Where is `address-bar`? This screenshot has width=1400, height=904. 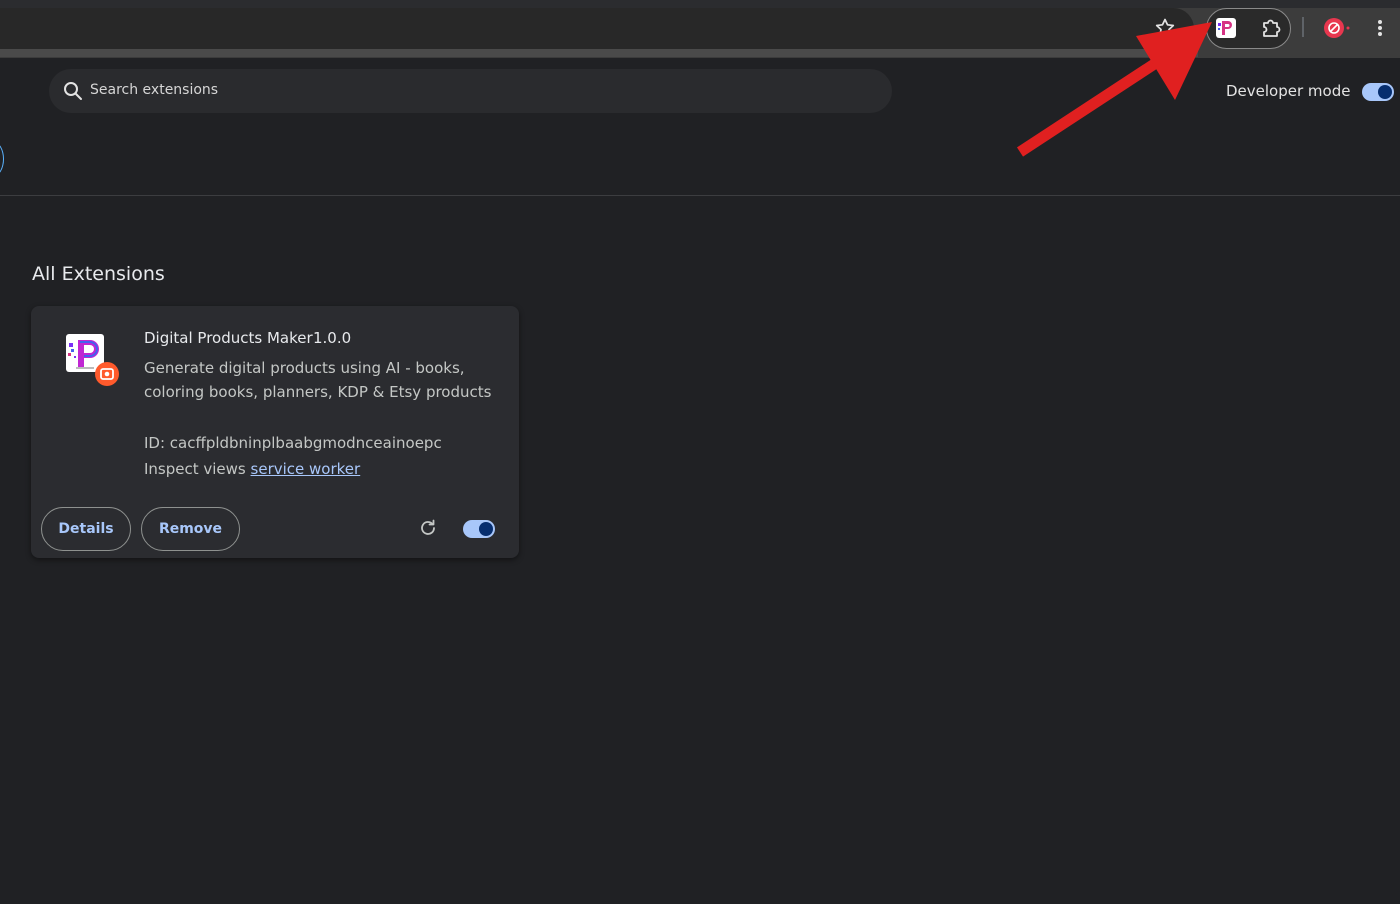 address-bar is located at coordinates (597, 28).